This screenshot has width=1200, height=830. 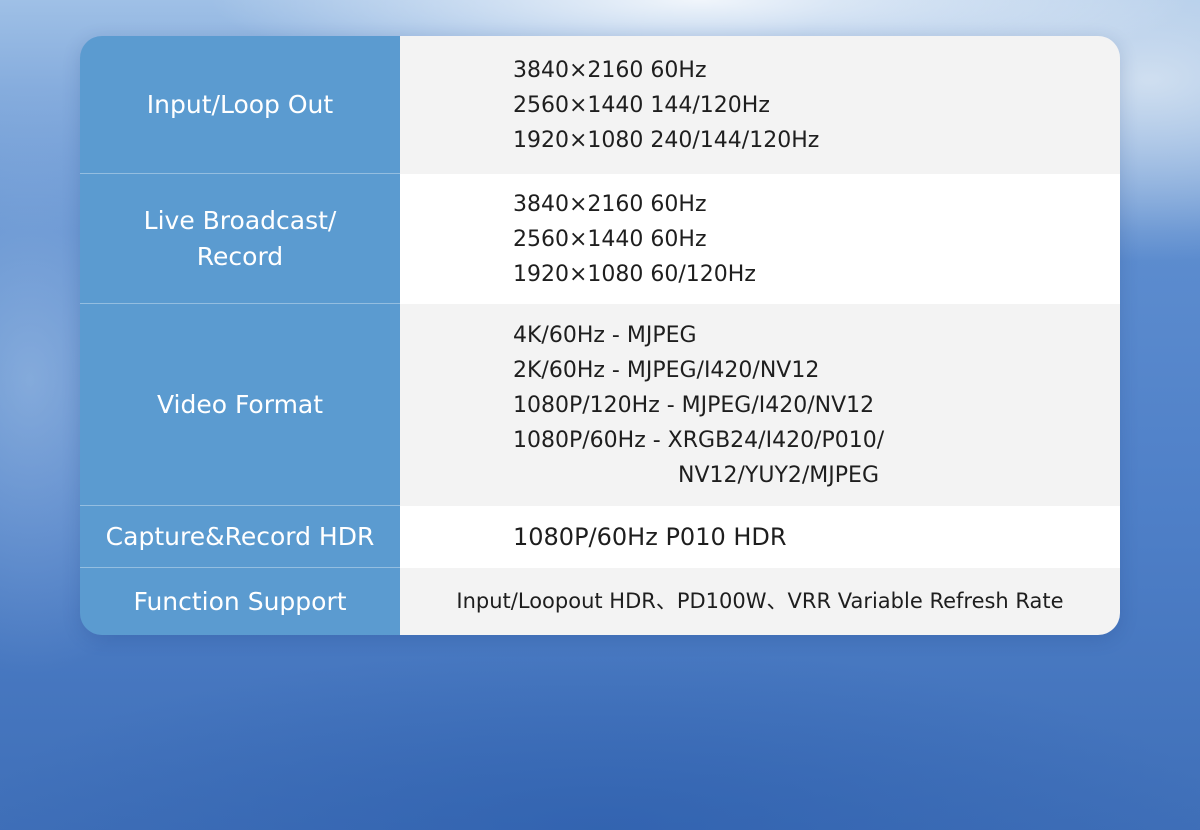 I want to click on input-loop-out-label-text: Input/Loop Out, so click(x=240, y=104).